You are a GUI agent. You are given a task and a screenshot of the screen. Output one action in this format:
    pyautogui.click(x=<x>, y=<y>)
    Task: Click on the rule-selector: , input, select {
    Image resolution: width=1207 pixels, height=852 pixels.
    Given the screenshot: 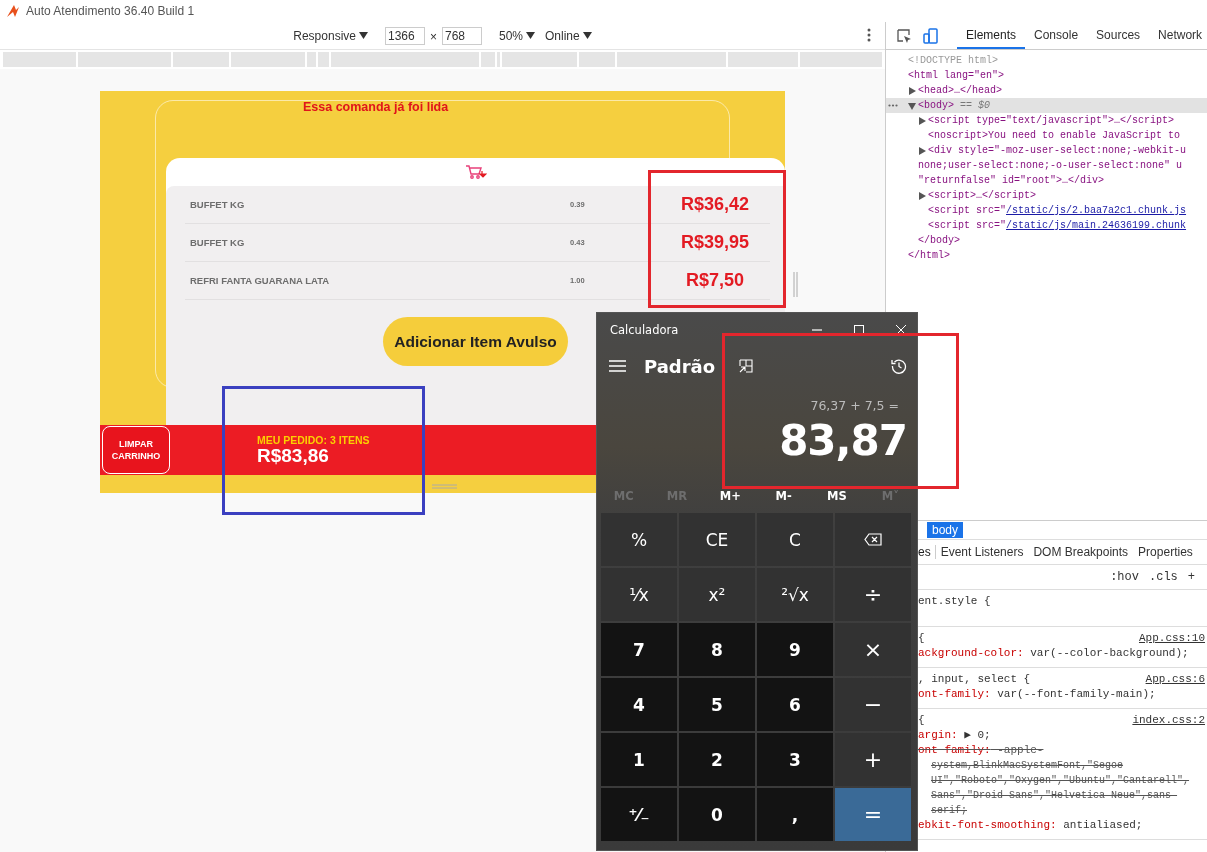 What is the action you would take?
    pyautogui.click(x=974, y=679)
    